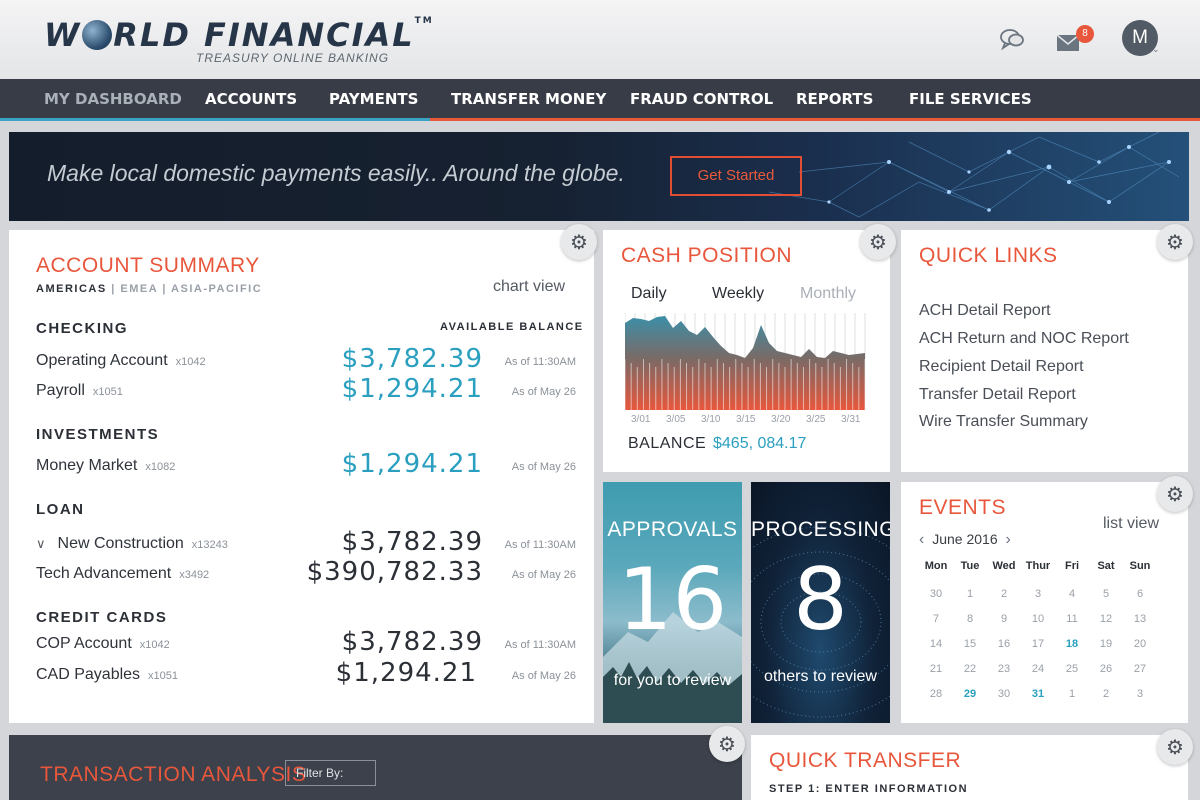  I want to click on account-id: x1082, so click(160, 467).